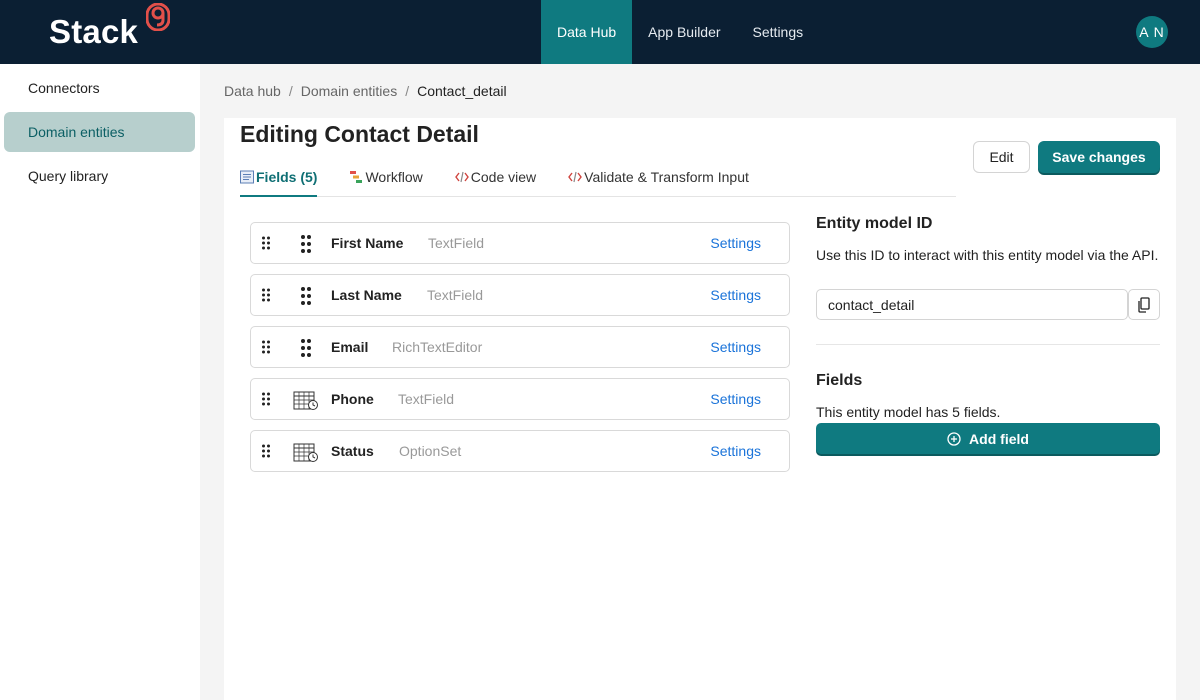 This screenshot has width=1200, height=700. I want to click on field-row: First Name TextField Settings, so click(520, 243).